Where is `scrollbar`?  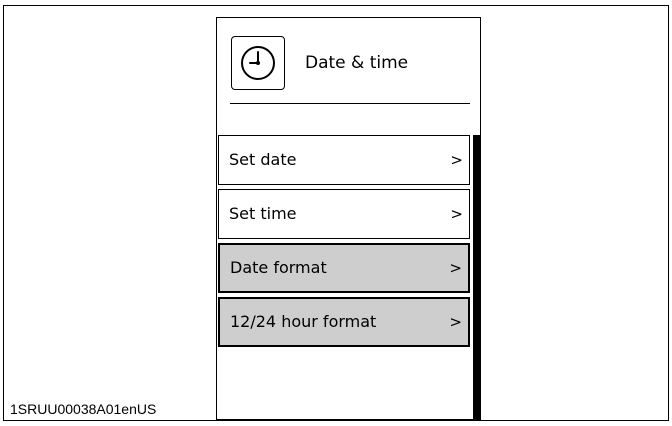
scrollbar is located at coordinates (477, 277).